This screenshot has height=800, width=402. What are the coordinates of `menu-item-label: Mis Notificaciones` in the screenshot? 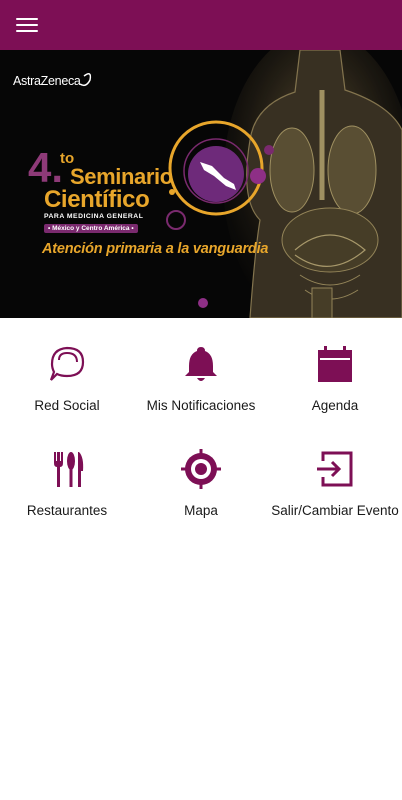 It's located at (201, 405).